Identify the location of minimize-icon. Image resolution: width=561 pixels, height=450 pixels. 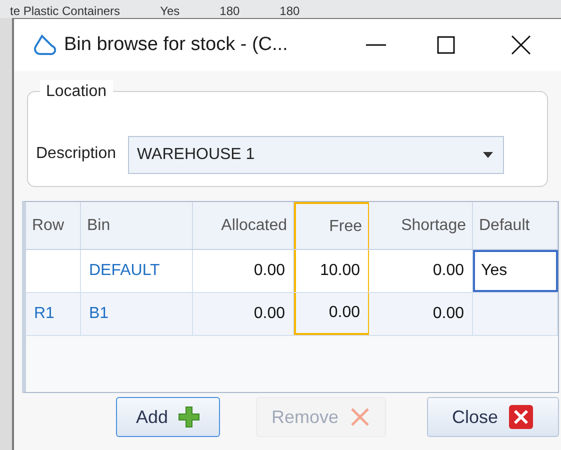
(376, 45).